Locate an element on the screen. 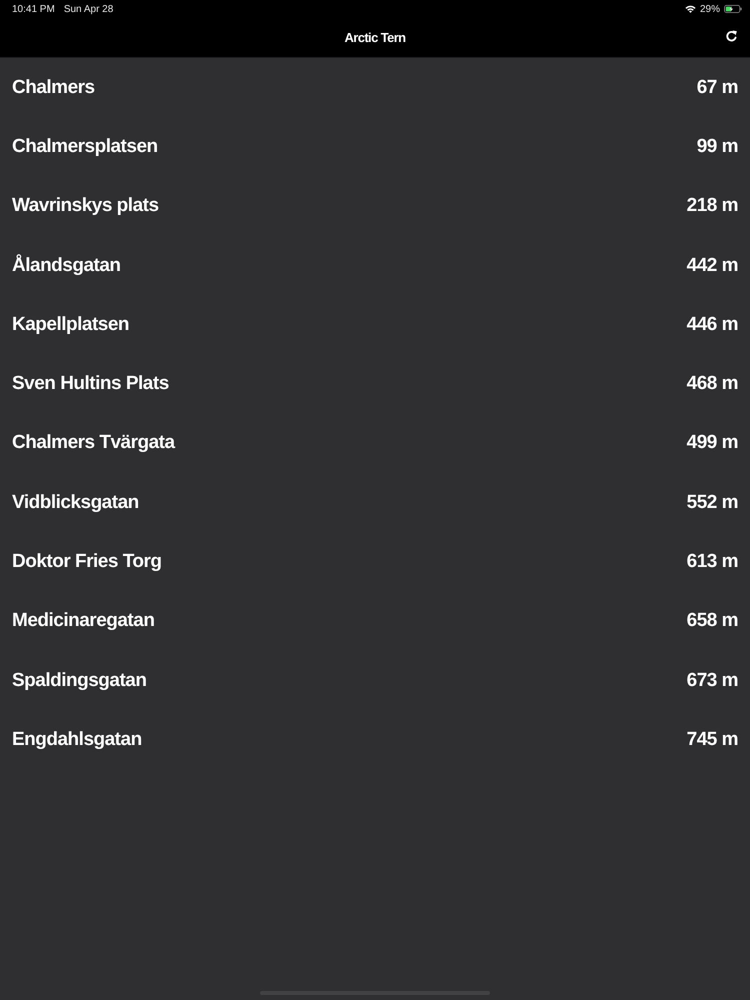  stop-name: Medicinaregatan is located at coordinates (83, 621).